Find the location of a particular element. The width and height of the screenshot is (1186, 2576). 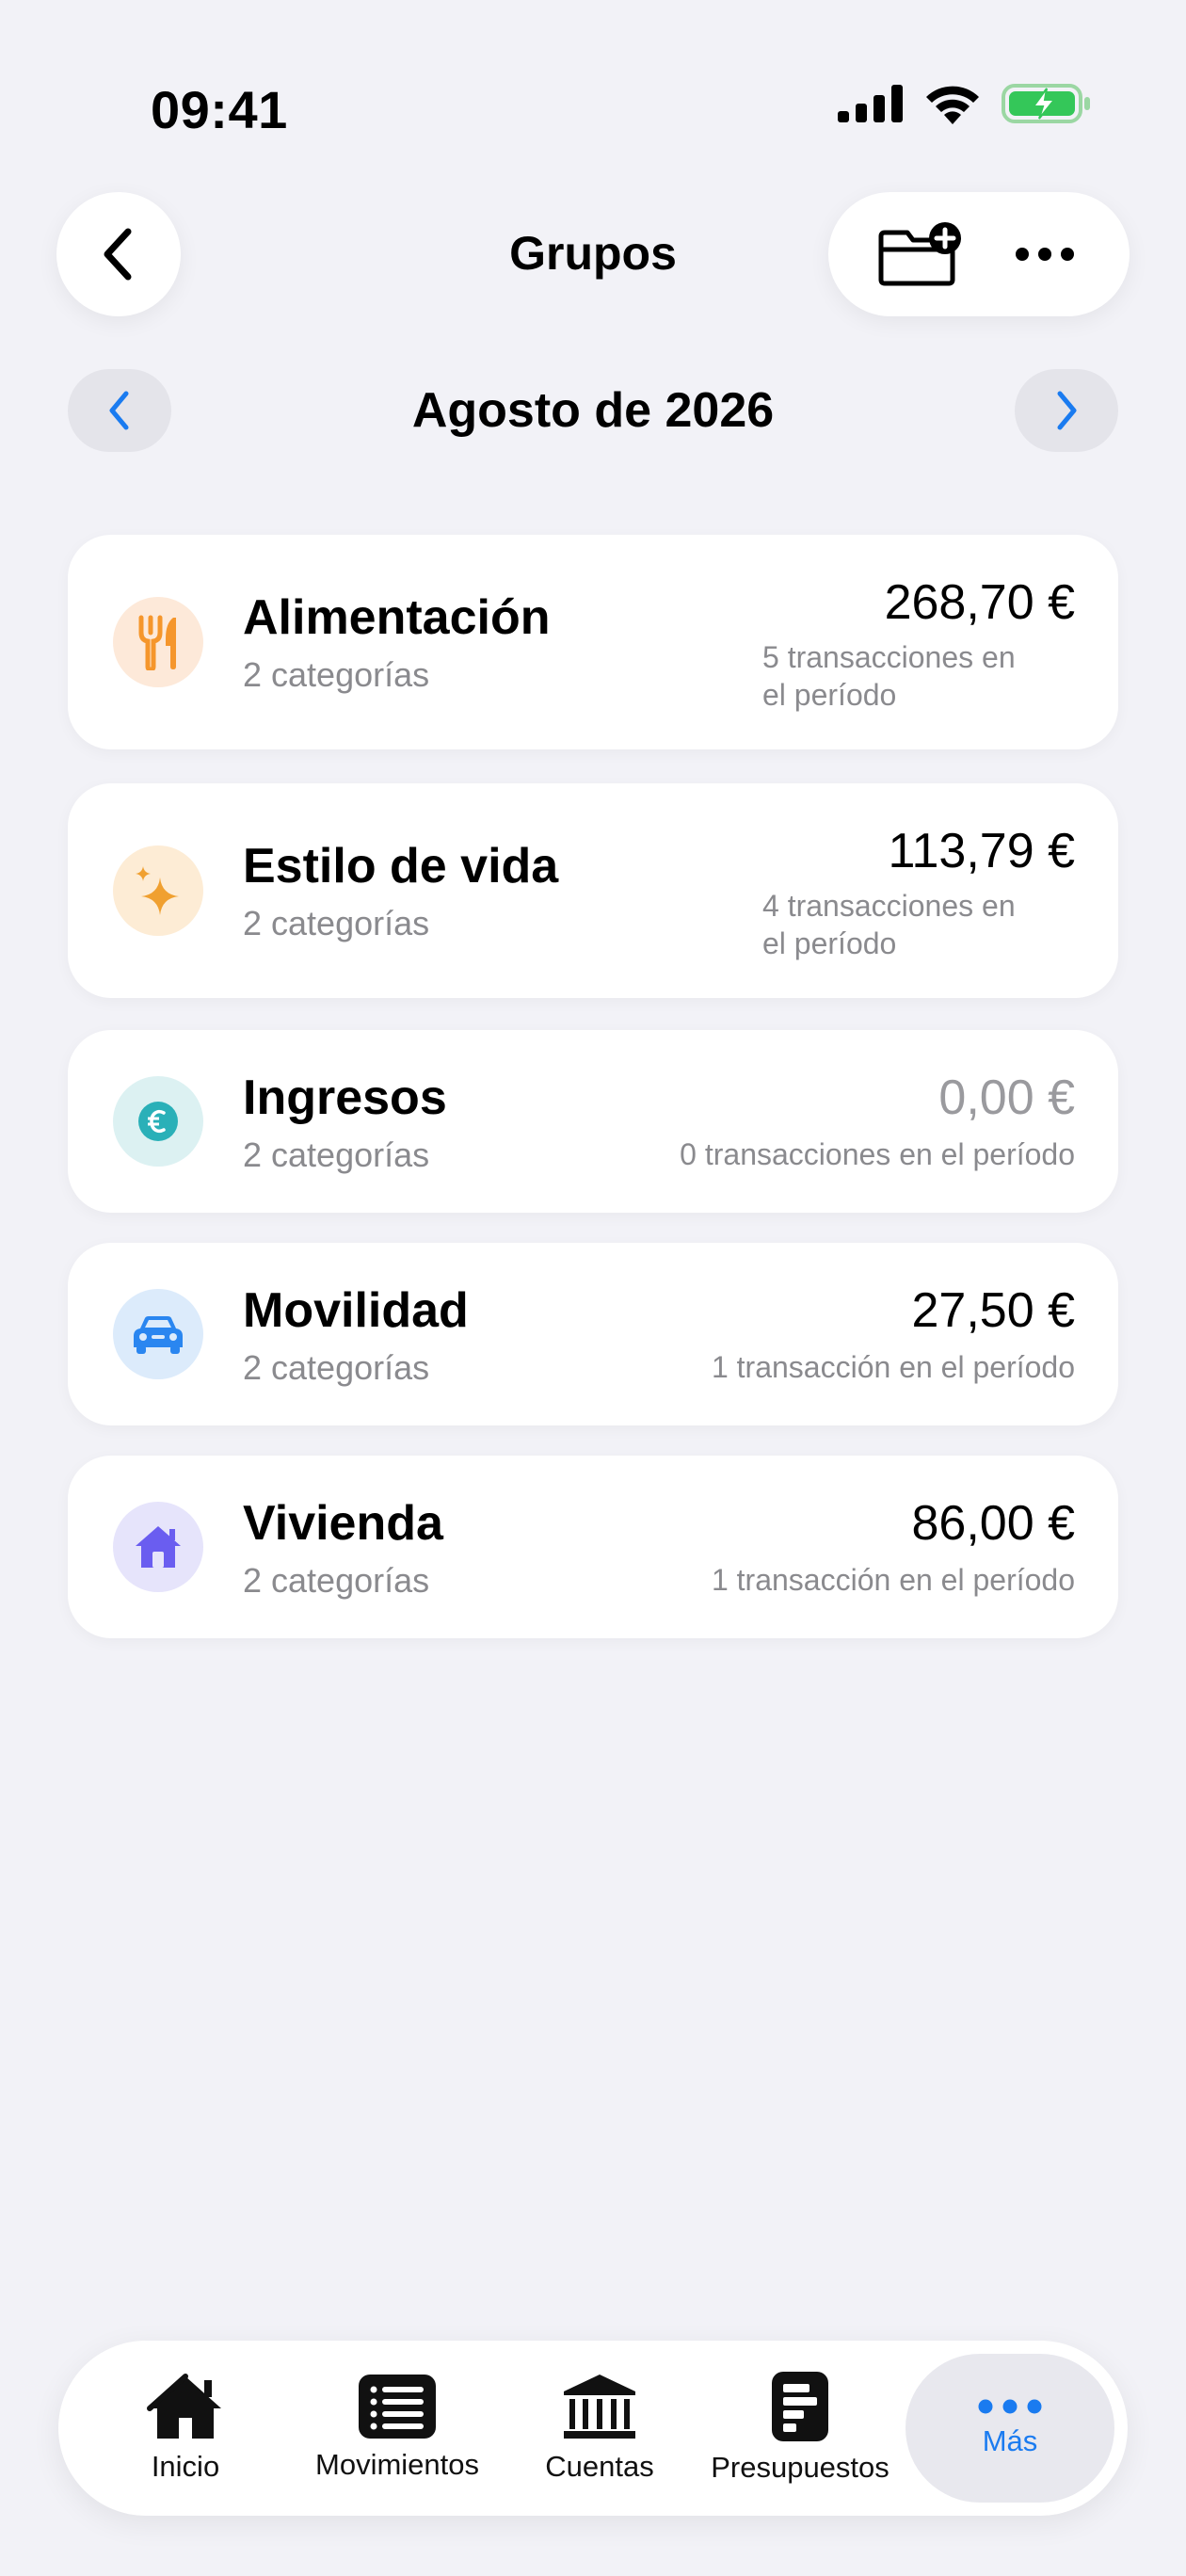

group-amount: 27,50 € is located at coordinates (993, 1310).